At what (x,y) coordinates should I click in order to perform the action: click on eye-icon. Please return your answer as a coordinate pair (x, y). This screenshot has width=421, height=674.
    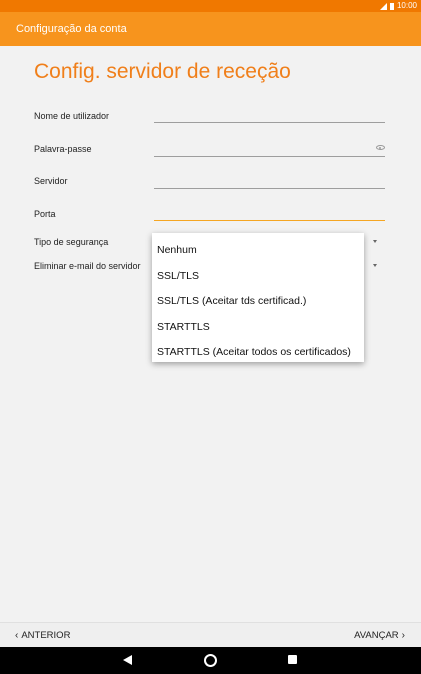
    Looking at the image, I should click on (380, 147).